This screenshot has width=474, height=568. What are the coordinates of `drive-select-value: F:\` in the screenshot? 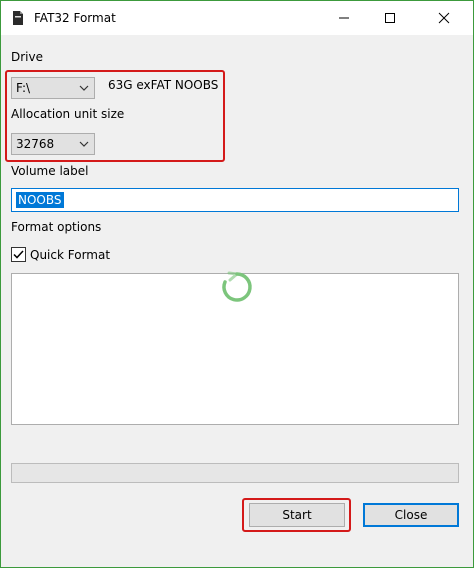 It's located at (23, 88).